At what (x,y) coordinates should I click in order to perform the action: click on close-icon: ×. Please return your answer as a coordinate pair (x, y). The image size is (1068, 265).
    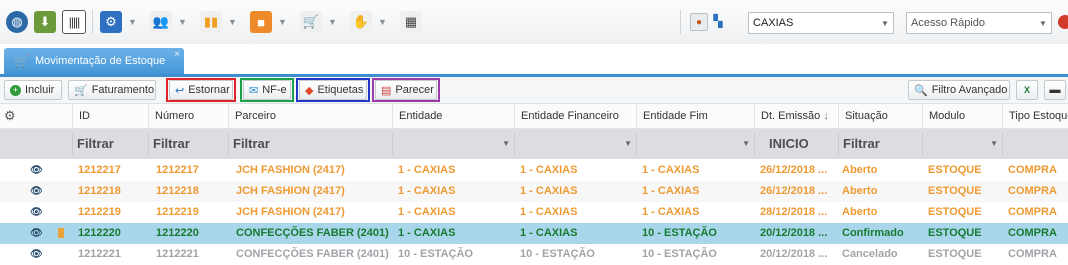
    Looking at the image, I should click on (177, 54).